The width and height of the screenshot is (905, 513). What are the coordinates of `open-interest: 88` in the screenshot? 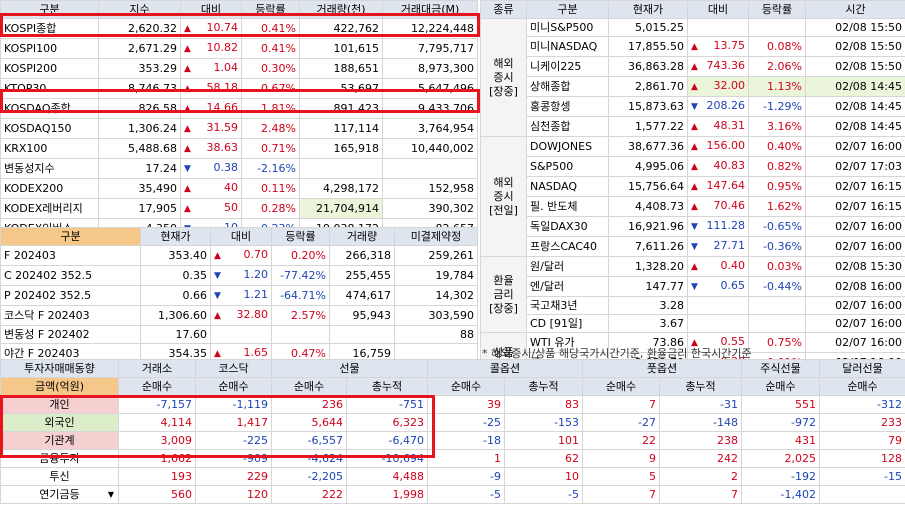 It's located at (436, 334).